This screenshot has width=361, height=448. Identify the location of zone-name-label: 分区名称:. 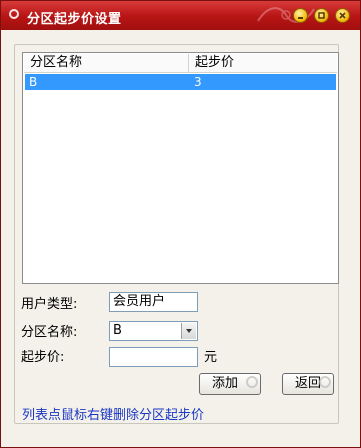
(49, 332).